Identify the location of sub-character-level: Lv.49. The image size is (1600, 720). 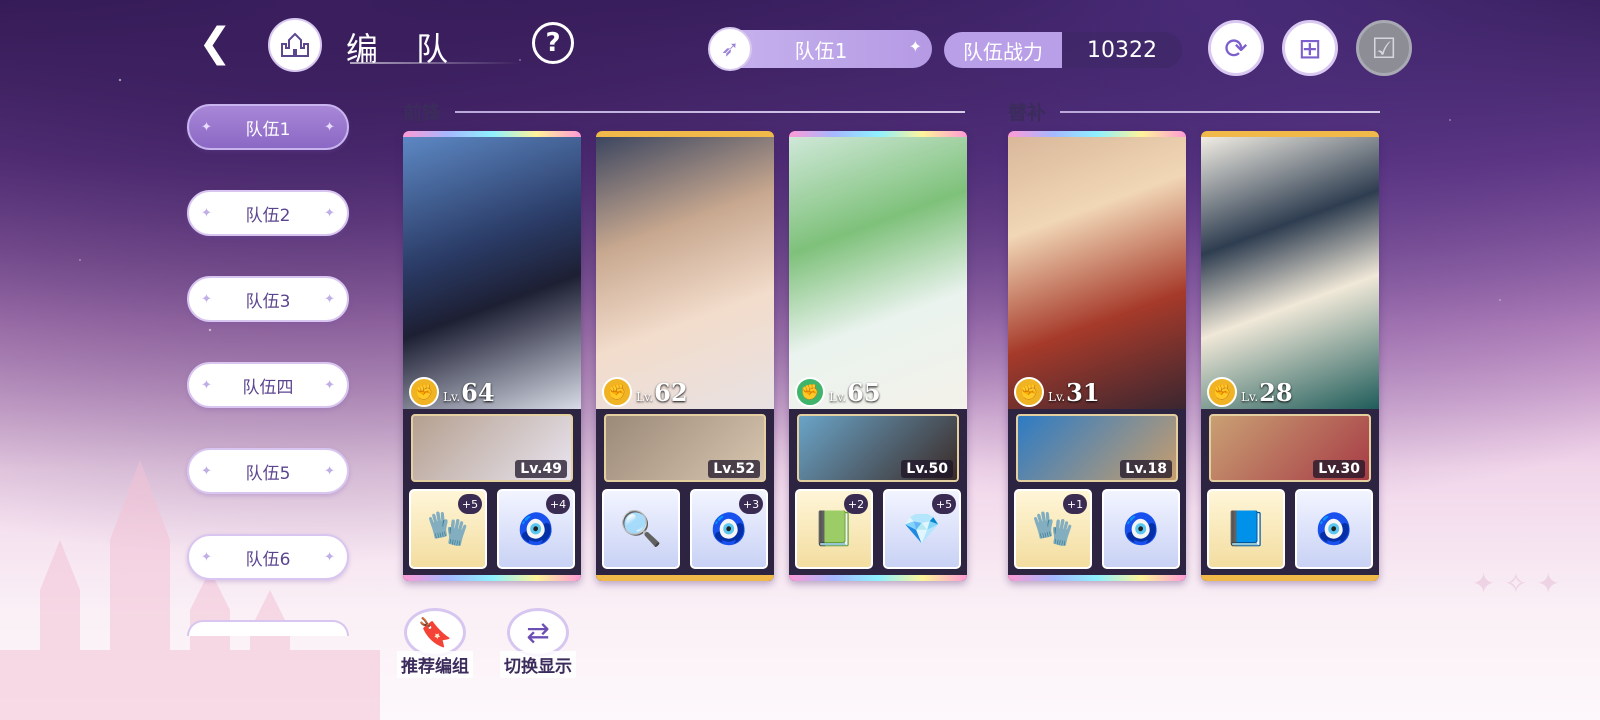
(541, 469).